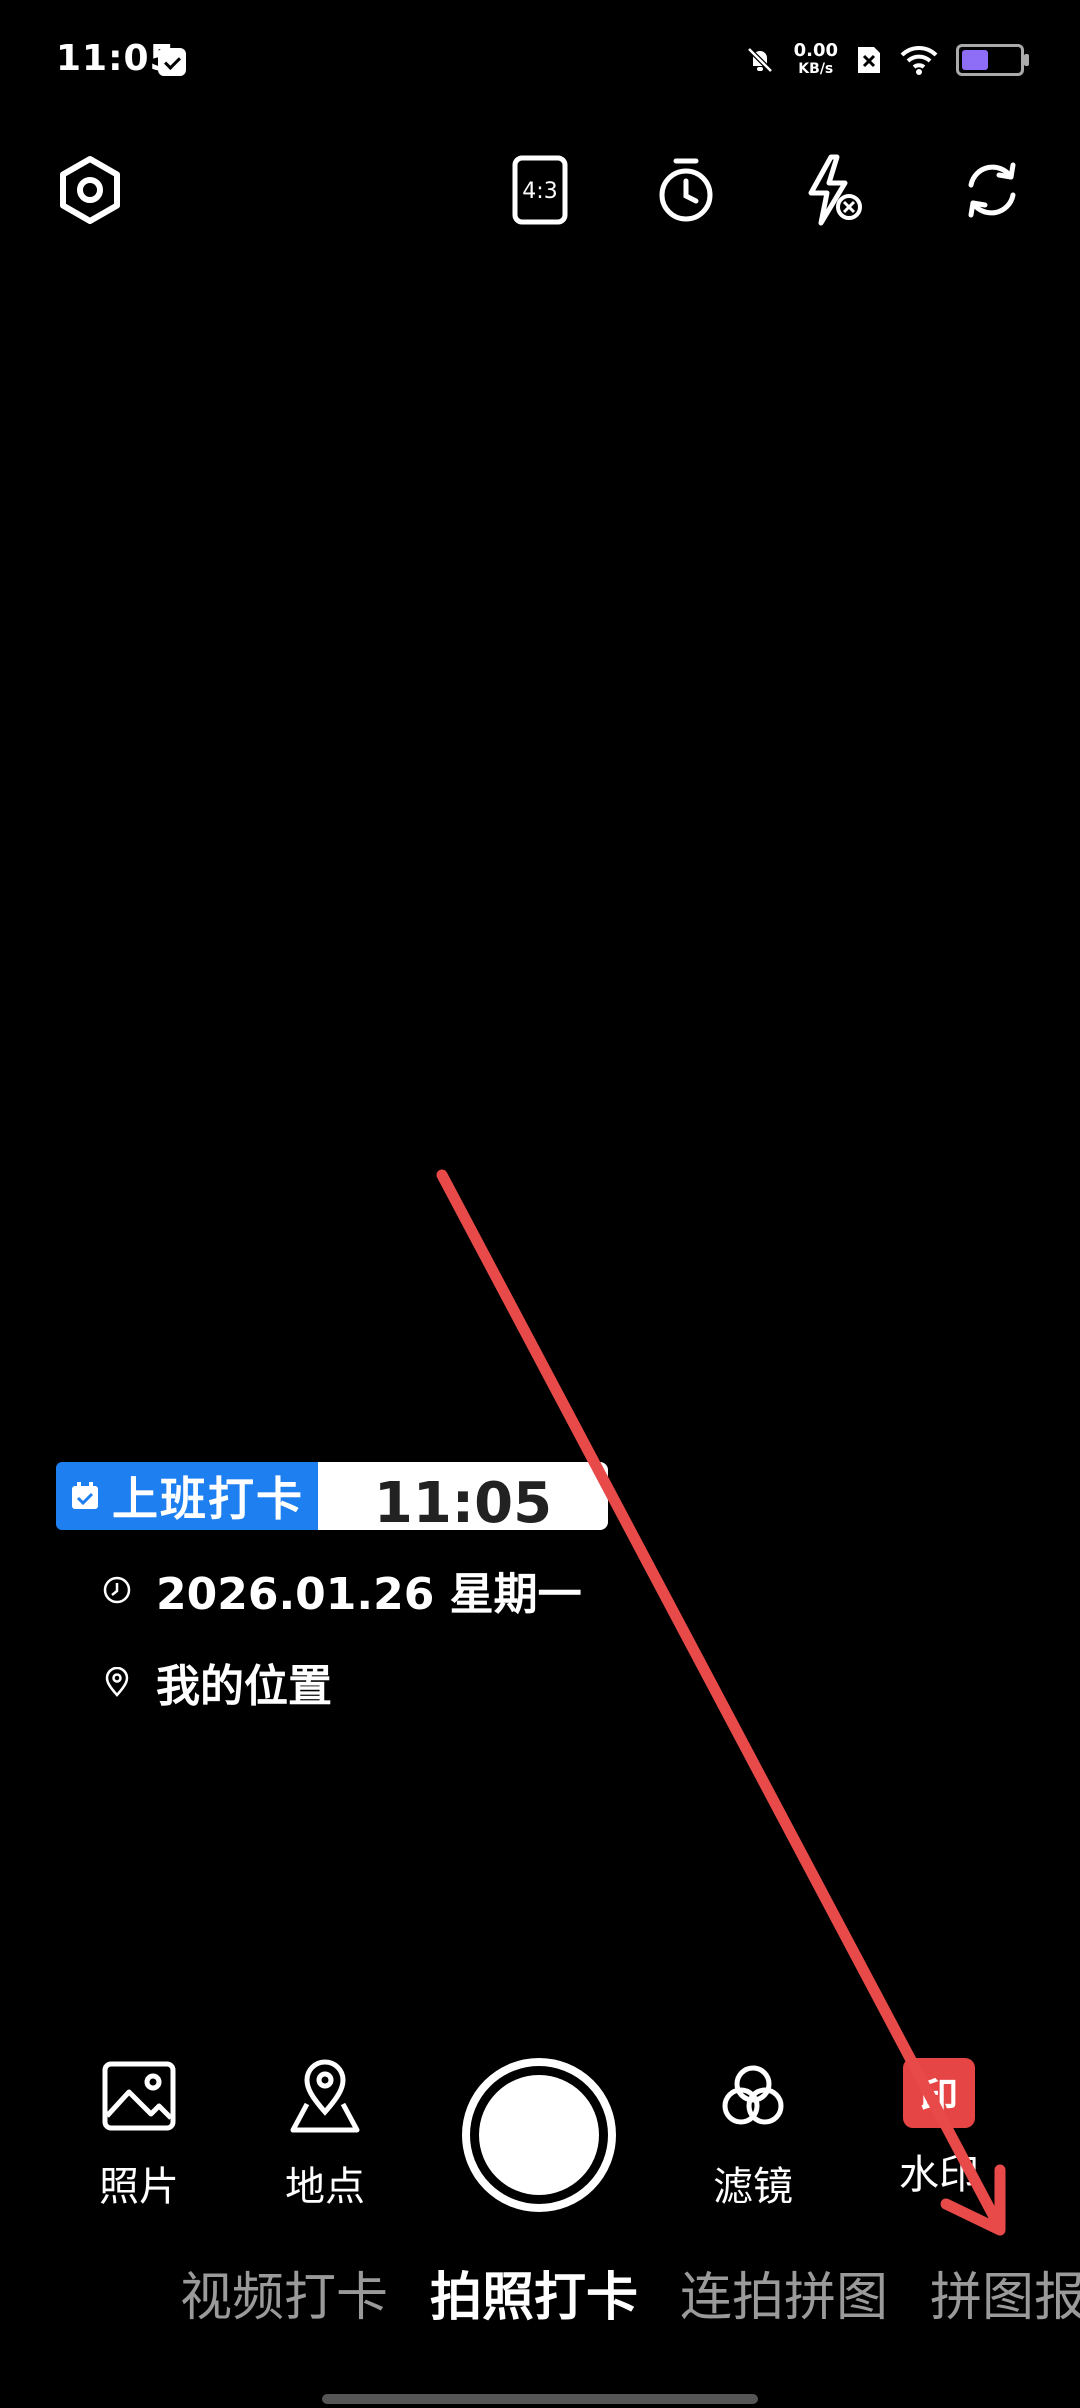 The height and width of the screenshot is (2408, 1080). What do you see at coordinates (355, 1682) in the screenshot?
I see `watermark-location-row: 我的位置` at bounding box center [355, 1682].